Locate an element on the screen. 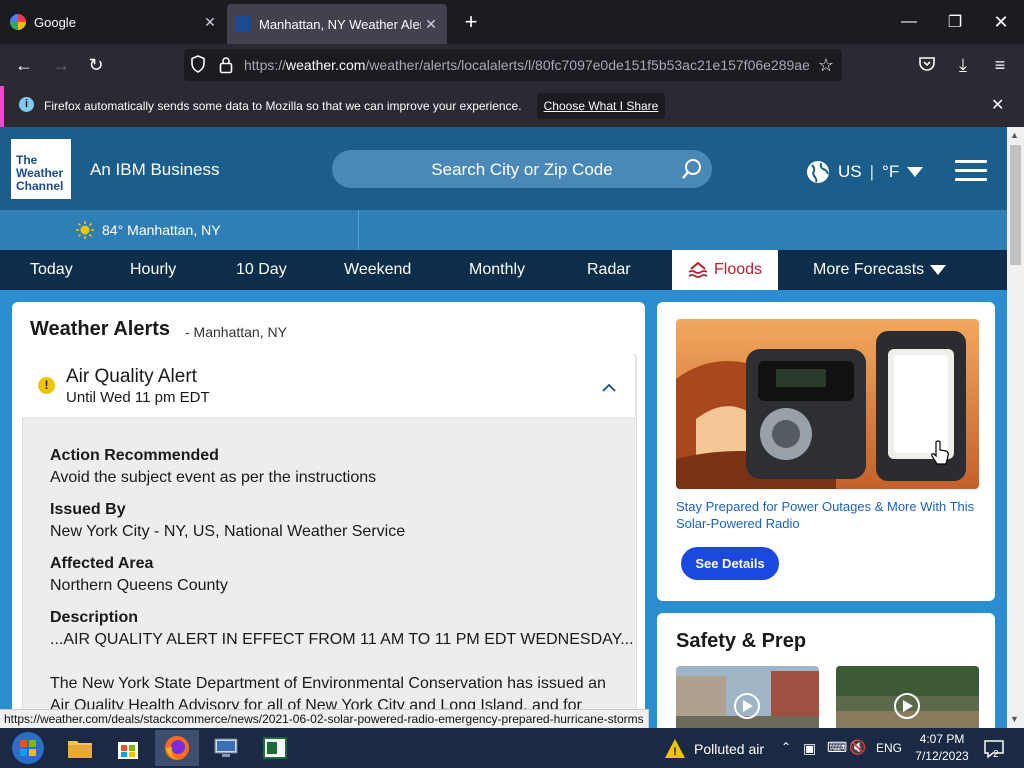 The height and width of the screenshot is (768, 1024). downloads-icon: ⤓ is located at coordinates (963, 65).